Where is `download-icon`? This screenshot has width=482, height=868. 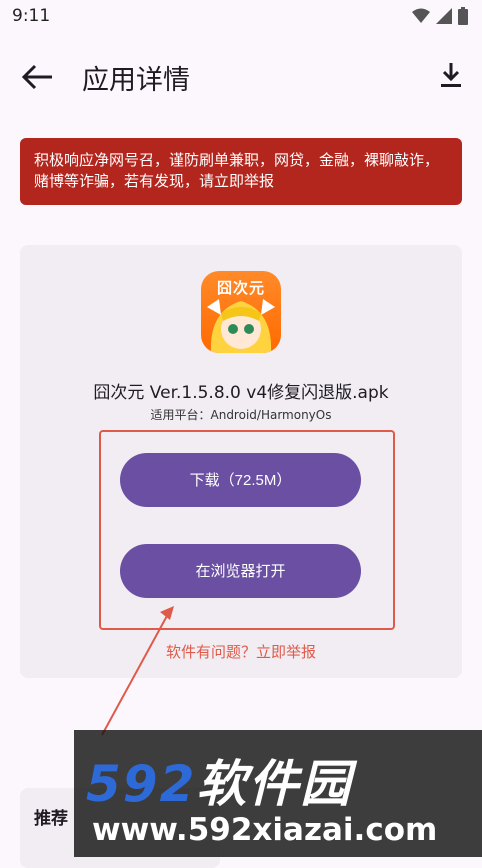
download-icon is located at coordinates (451, 75).